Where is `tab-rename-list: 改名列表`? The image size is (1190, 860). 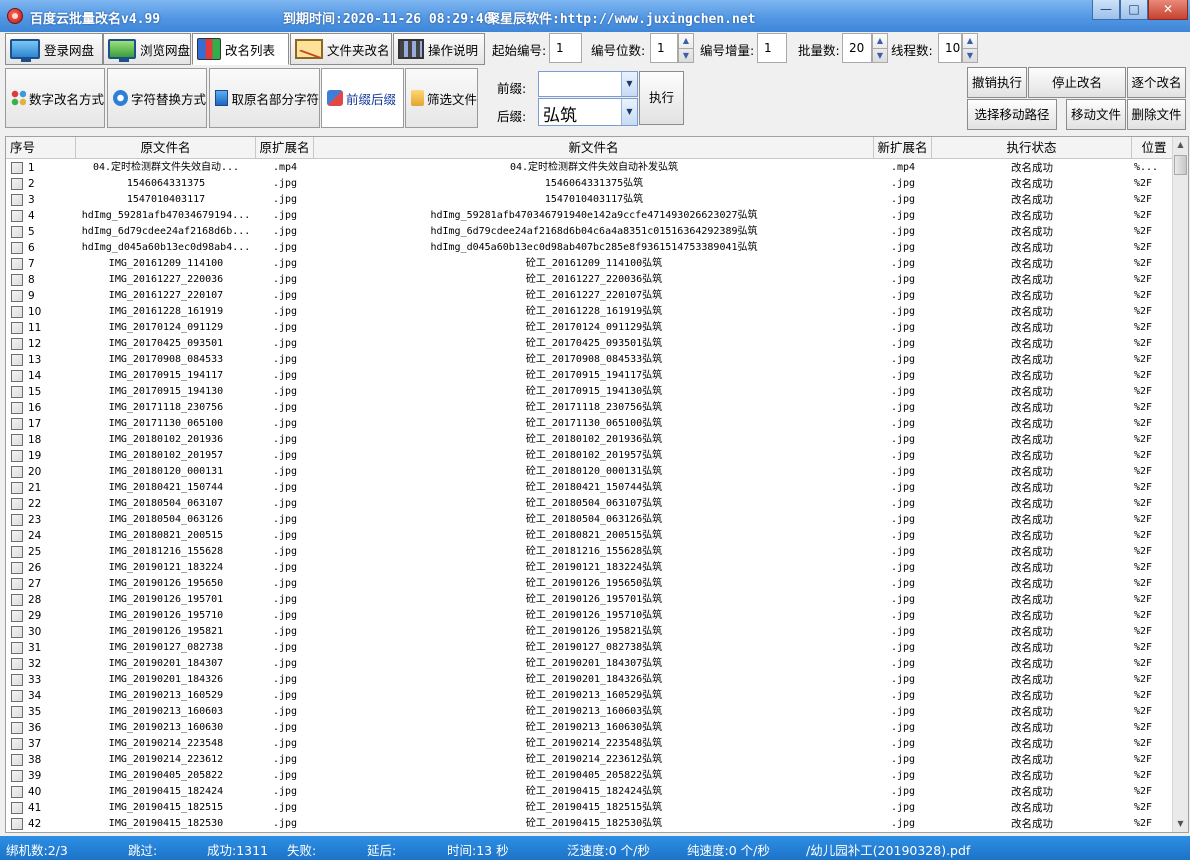
tab-rename-list: 改名列表 is located at coordinates (240, 49).